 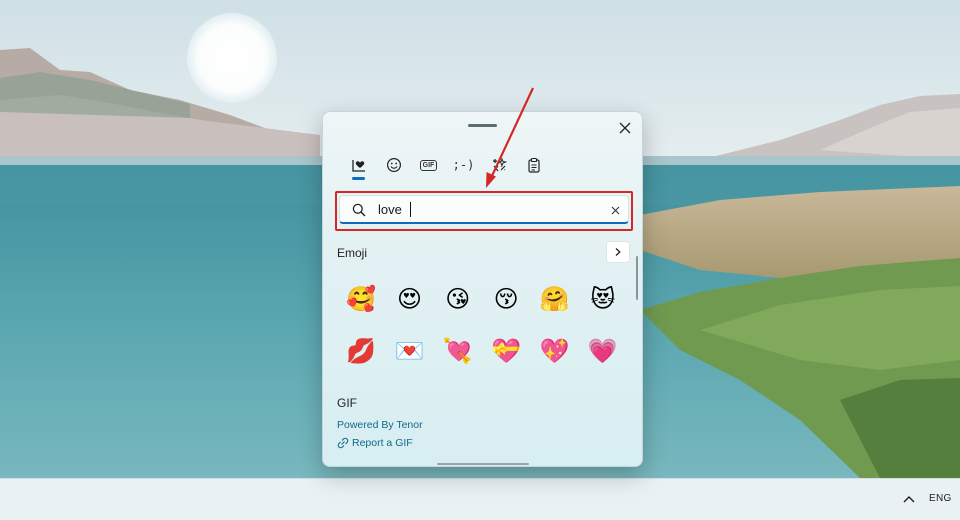 What do you see at coordinates (361, 300) in the screenshot?
I see `emoji-smiling-face-with-hearts: 🥰` at bounding box center [361, 300].